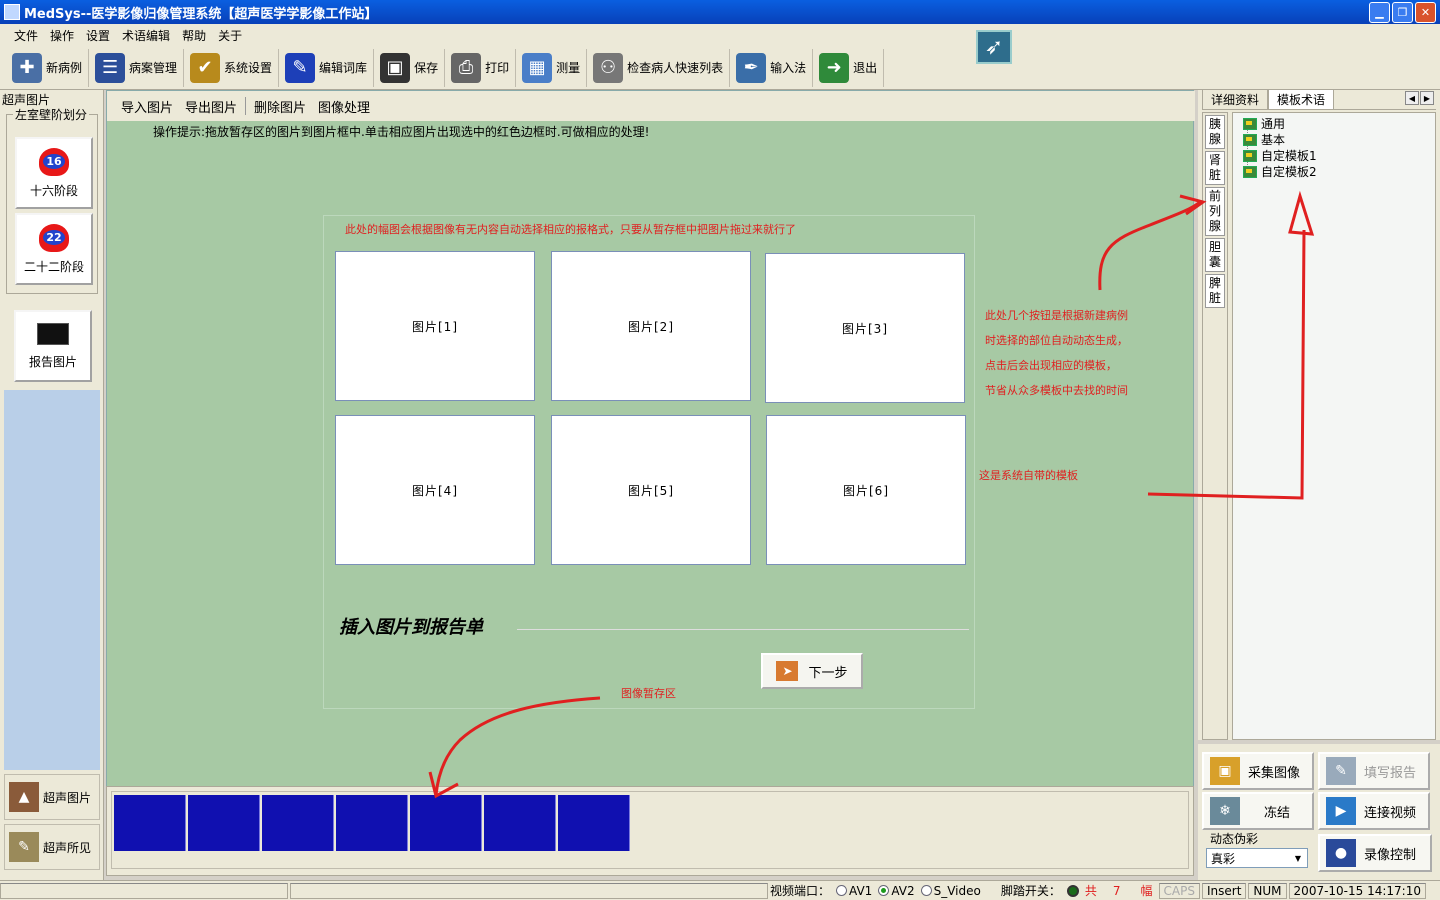 This screenshot has height=900, width=1440. Describe the element at coordinates (1030, 891) in the screenshot. I see `pedal-label: 脚踏开关：` at that location.